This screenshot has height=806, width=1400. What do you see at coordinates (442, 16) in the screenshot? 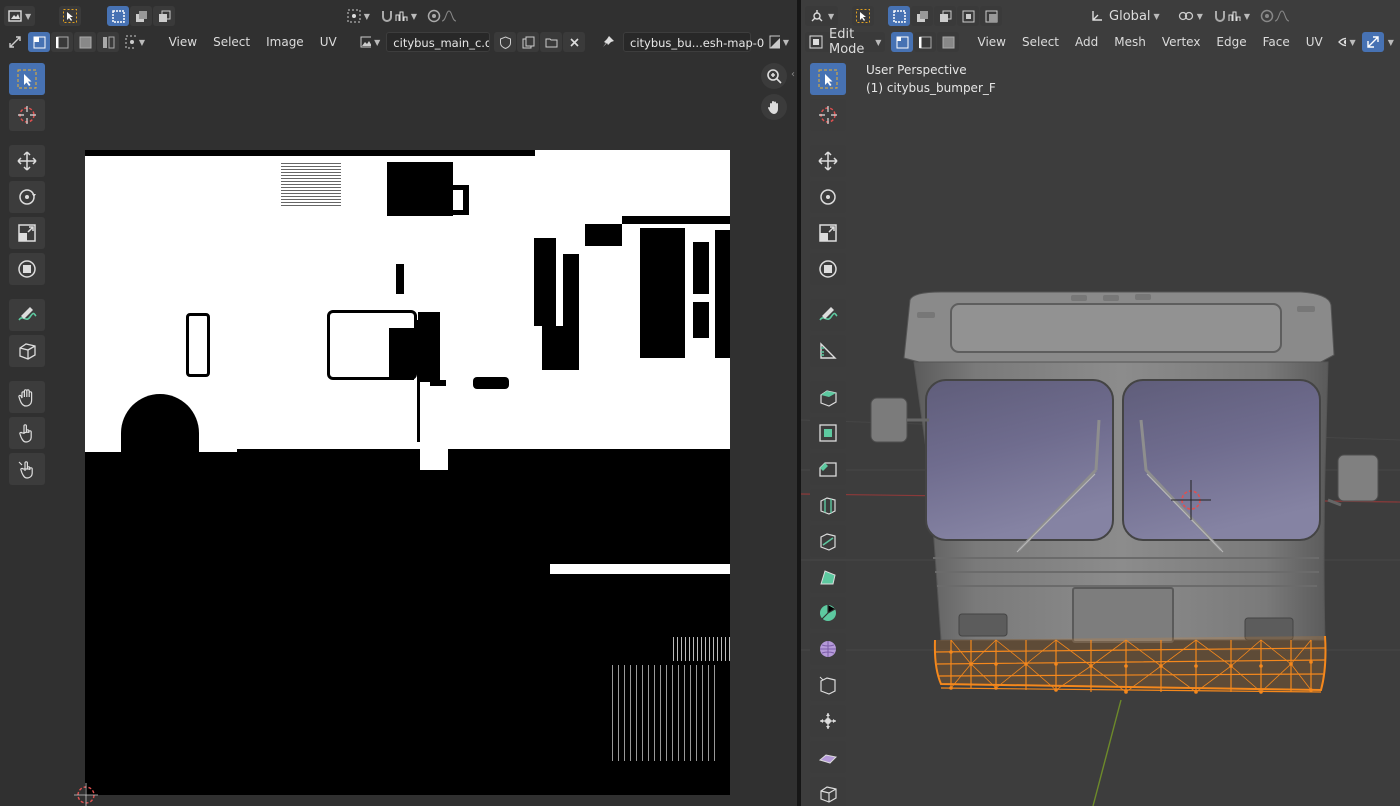
I see `proportional-edit-group` at bounding box center [442, 16].